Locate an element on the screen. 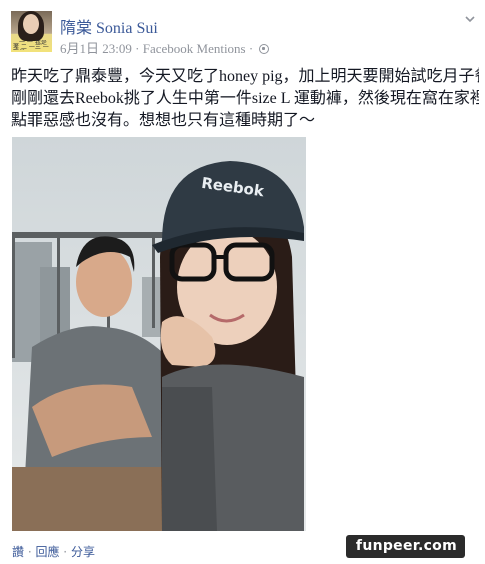  post-actions: 讚 · 回應 · 分享 is located at coordinates (53, 551).